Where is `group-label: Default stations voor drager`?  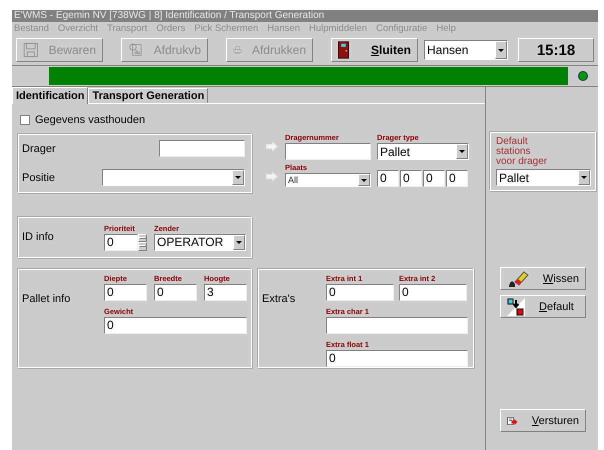
group-label: Default stations voor drager is located at coordinates (522, 152).